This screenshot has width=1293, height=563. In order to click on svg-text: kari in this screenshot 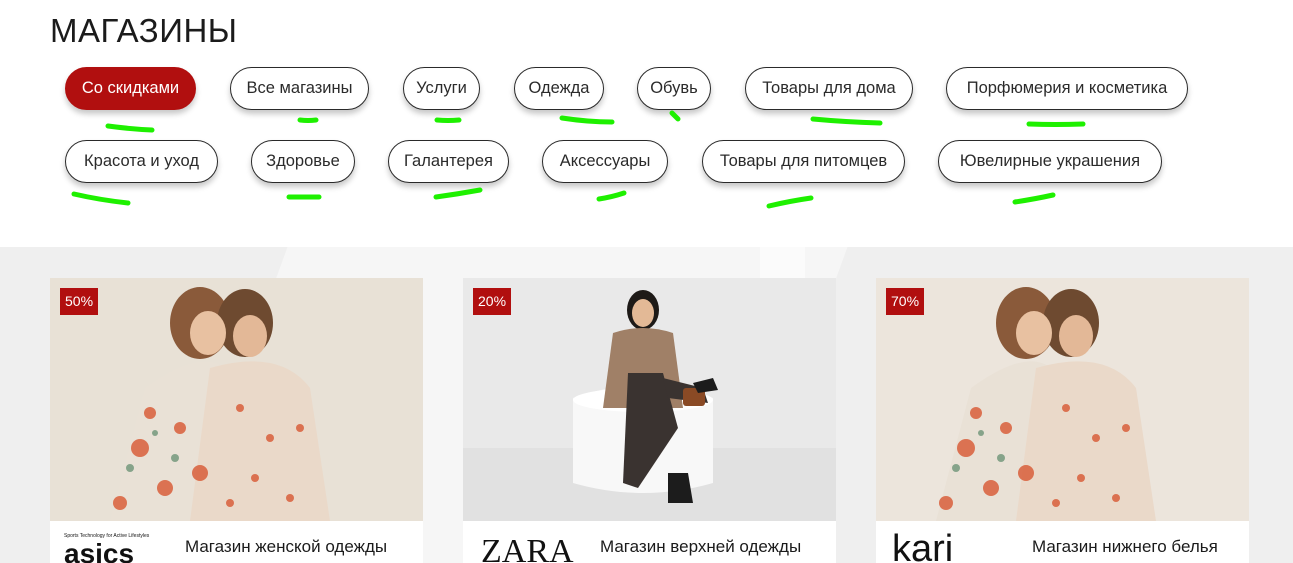, I will do `click(922, 546)`.